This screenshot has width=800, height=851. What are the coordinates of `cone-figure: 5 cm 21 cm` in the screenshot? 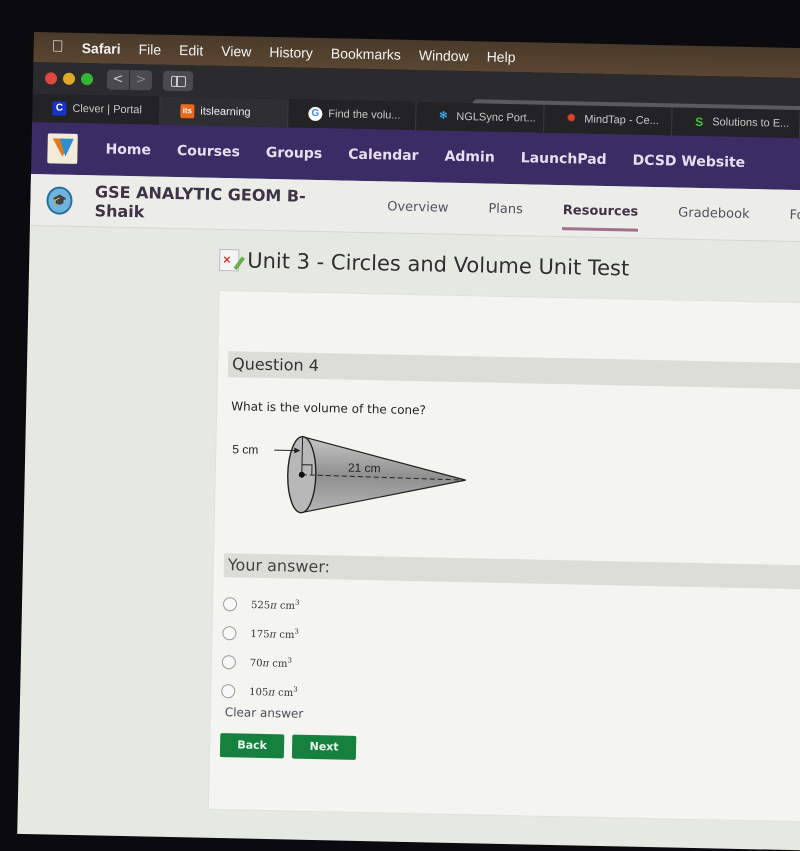 It's located at (349, 474).